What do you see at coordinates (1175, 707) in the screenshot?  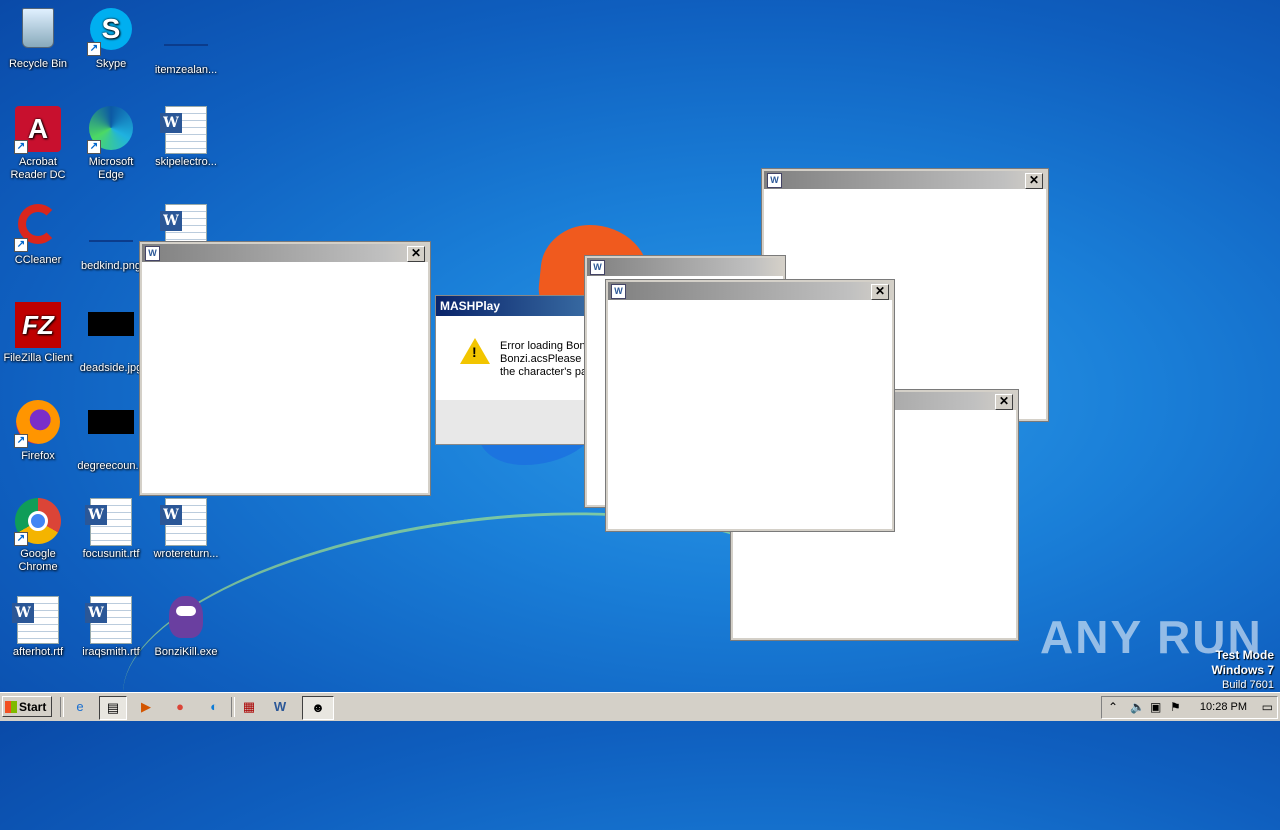 I see `action-center-flag-icon: ⚑` at bounding box center [1175, 707].